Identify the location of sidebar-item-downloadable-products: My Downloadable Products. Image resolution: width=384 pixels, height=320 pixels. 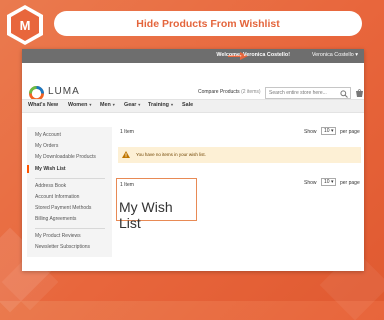
(65, 157).